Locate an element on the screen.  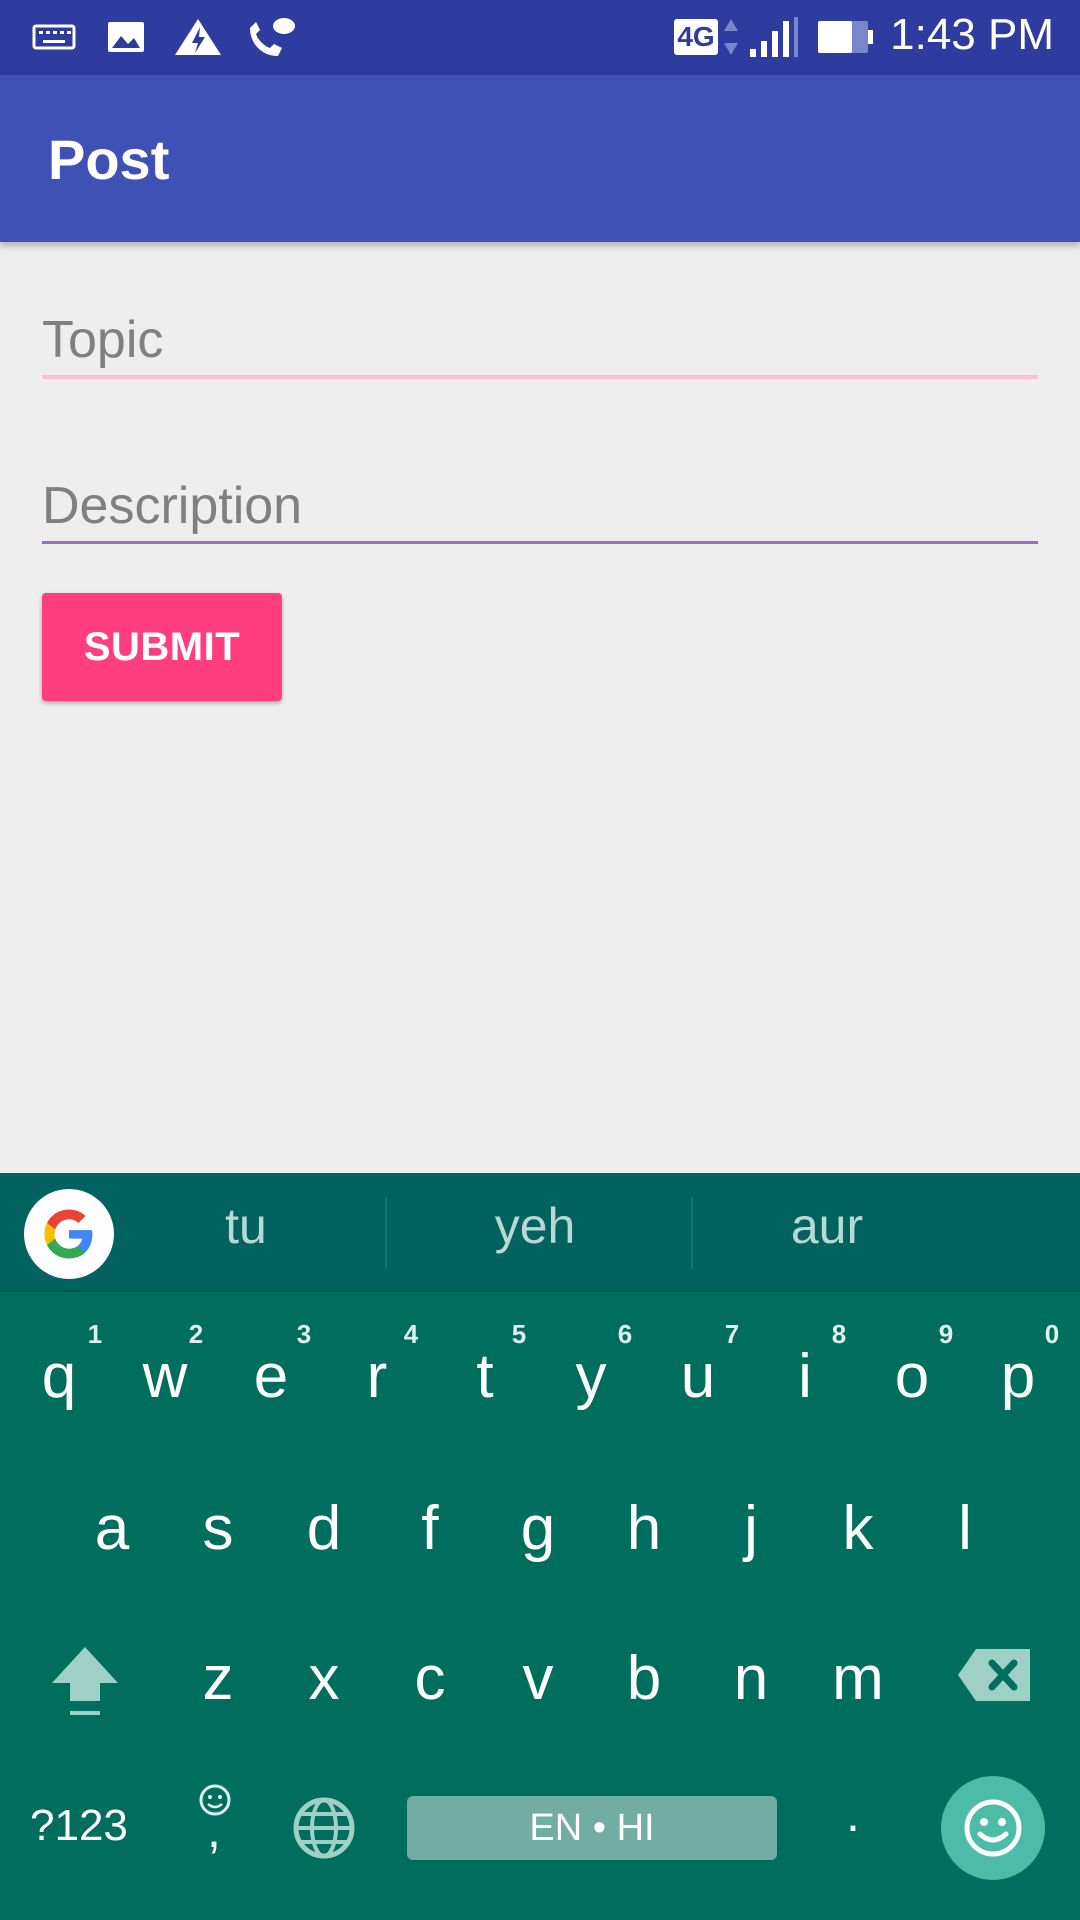
image-icon is located at coordinates (126, 37).